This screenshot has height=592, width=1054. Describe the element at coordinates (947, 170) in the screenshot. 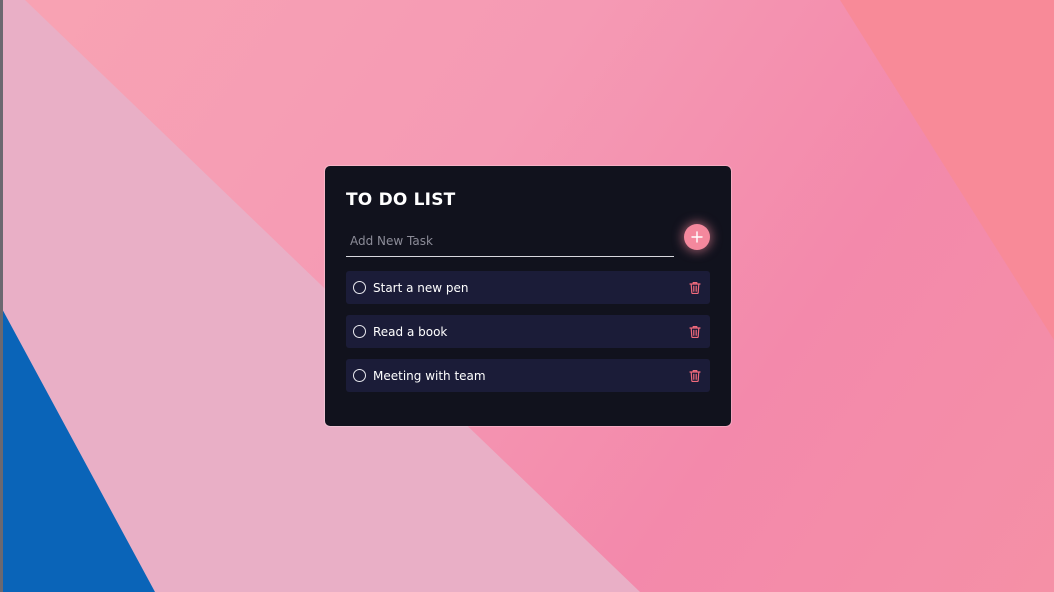

I see `bg-coral-band` at that location.